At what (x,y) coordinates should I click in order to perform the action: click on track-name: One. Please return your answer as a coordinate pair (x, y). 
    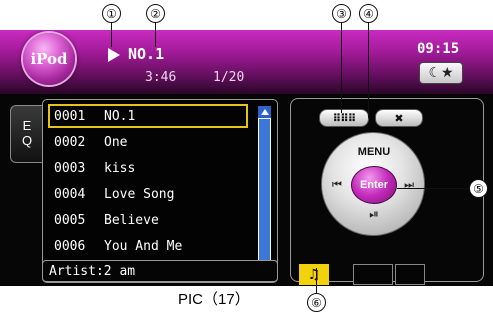
    Looking at the image, I should click on (116, 142).